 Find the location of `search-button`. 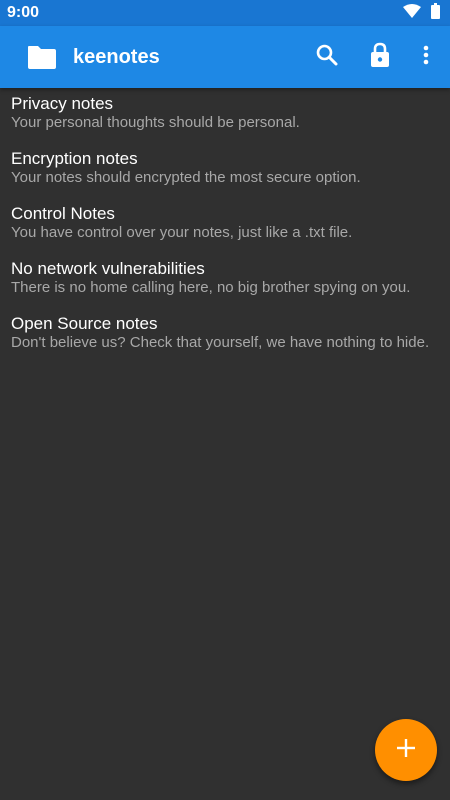

search-button is located at coordinates (327, 57).